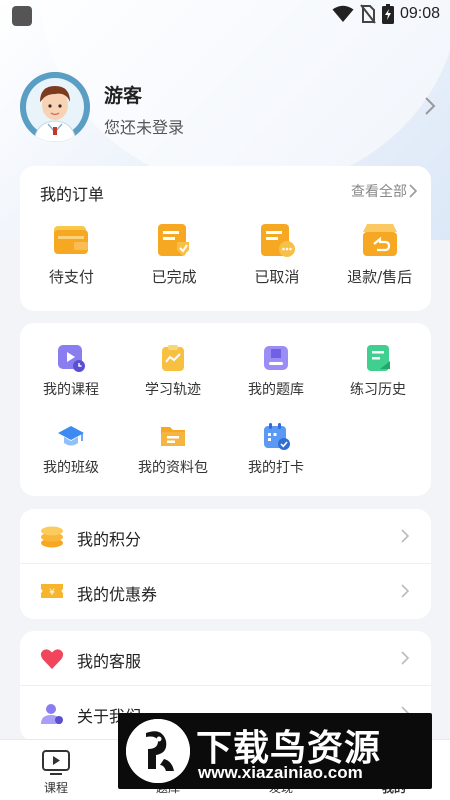 Image resolution: width=450 pixels, height=800 pixels. Describe the element at coordinates (419, 13) in the screenshot. I see `status-time: 09:08` at that location.